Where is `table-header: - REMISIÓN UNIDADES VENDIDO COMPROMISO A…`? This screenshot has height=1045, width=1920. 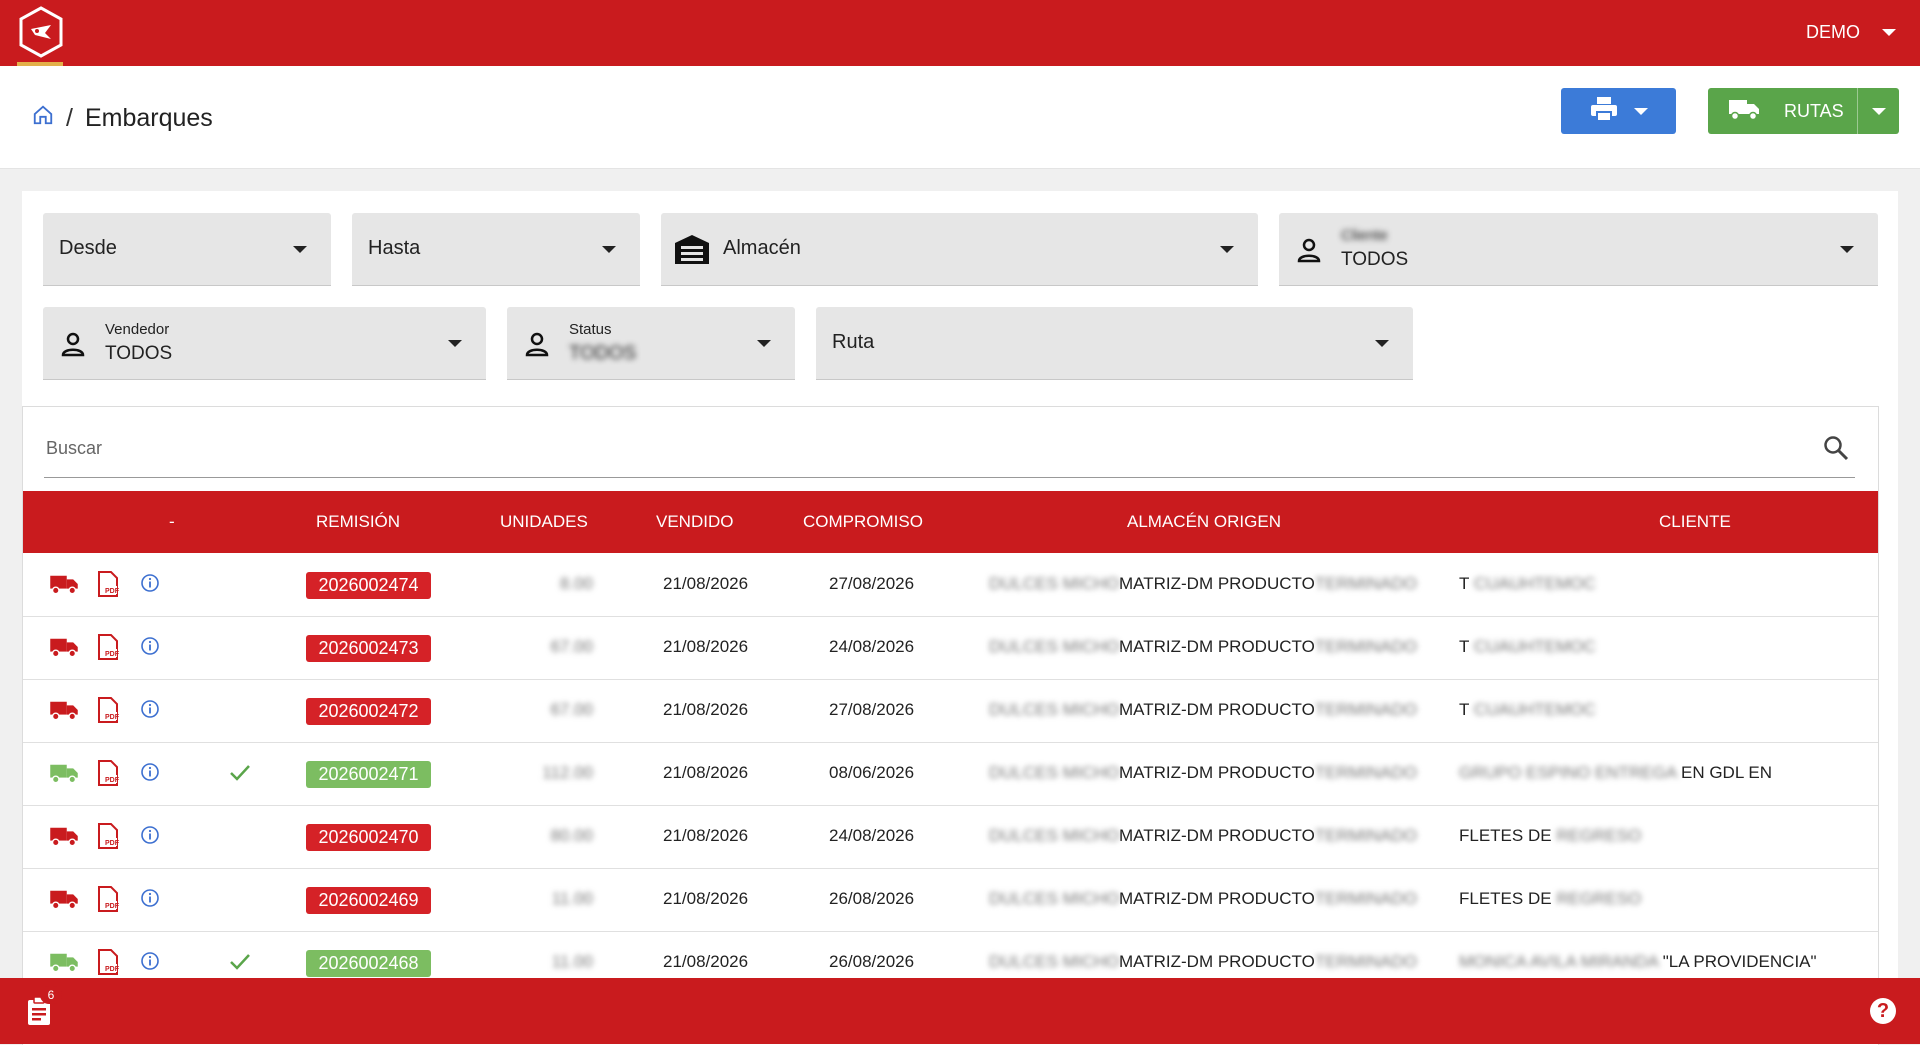
table-header: - REMISIÓN UNIDADES VENDIDO COMPROMISO A… is located at coordinates (950, 522).